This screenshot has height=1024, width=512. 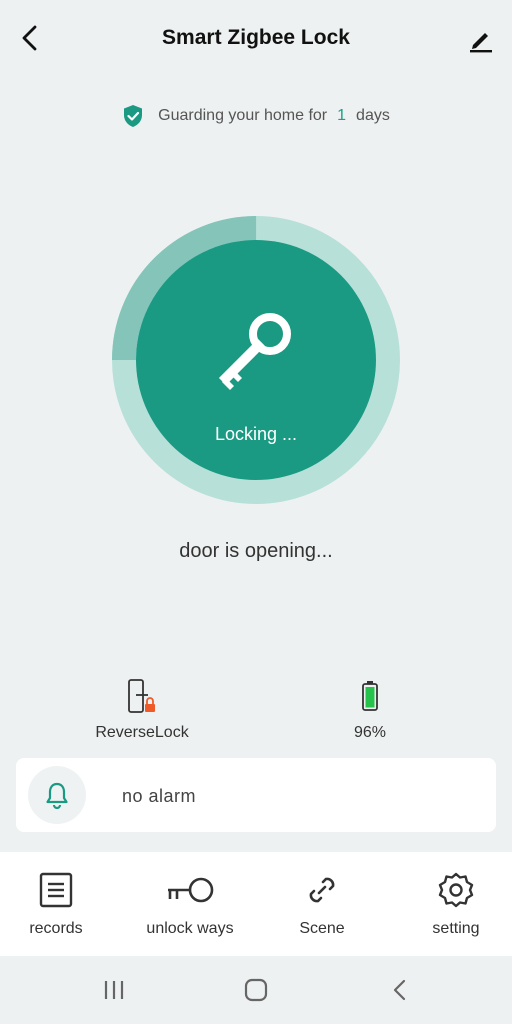 I want to click on recents-icon, so click(x=114, y=990).